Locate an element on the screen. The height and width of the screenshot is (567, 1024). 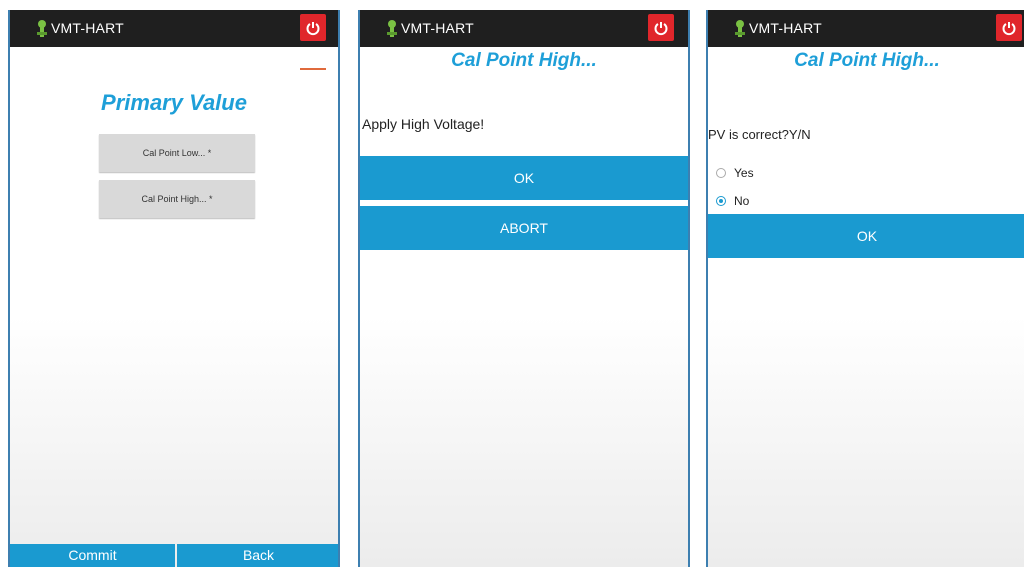
page-title: Primary Value is located at coordinates (174, 102).